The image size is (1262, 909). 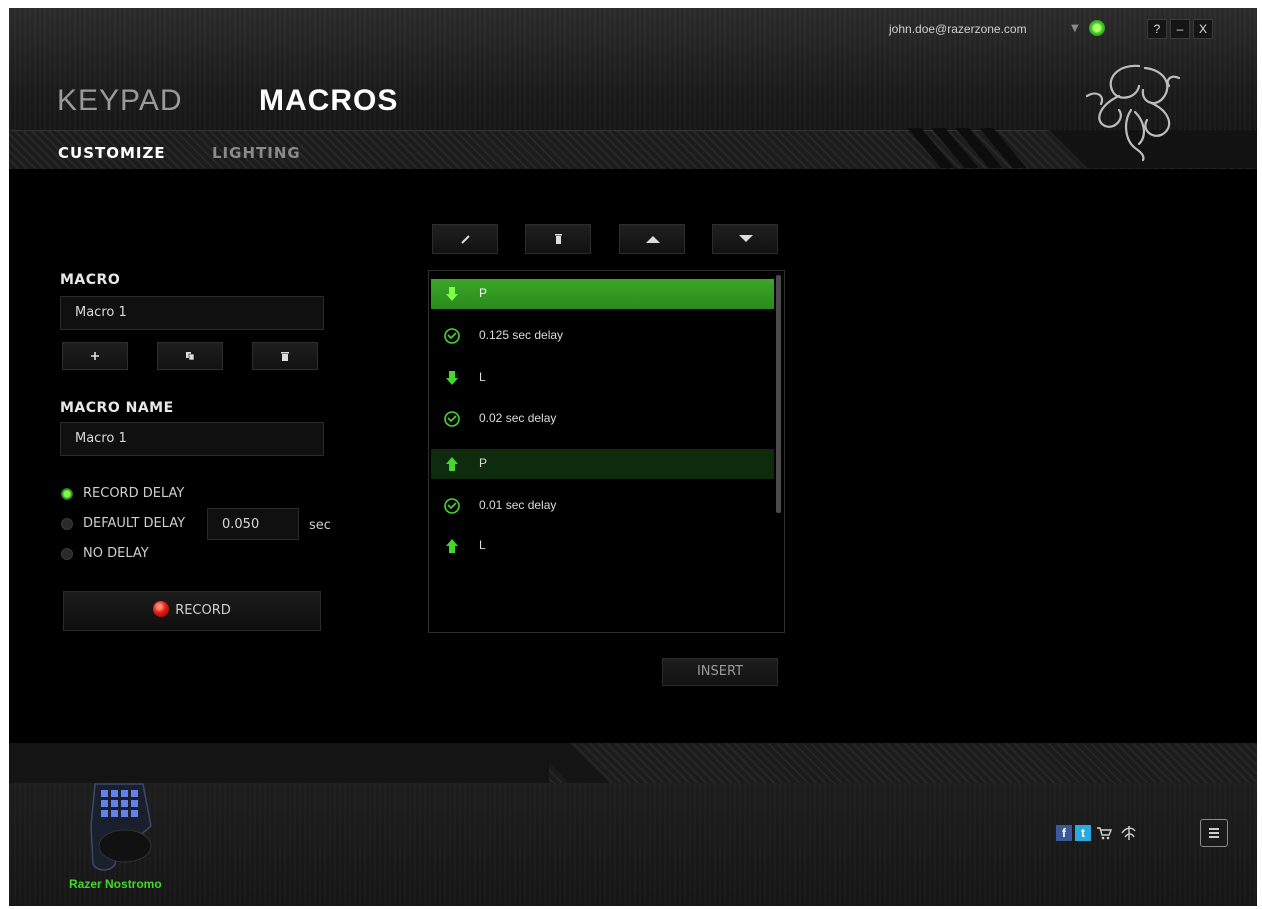 I want to click on insert-button: INSERT, so click(x=720, y=672).